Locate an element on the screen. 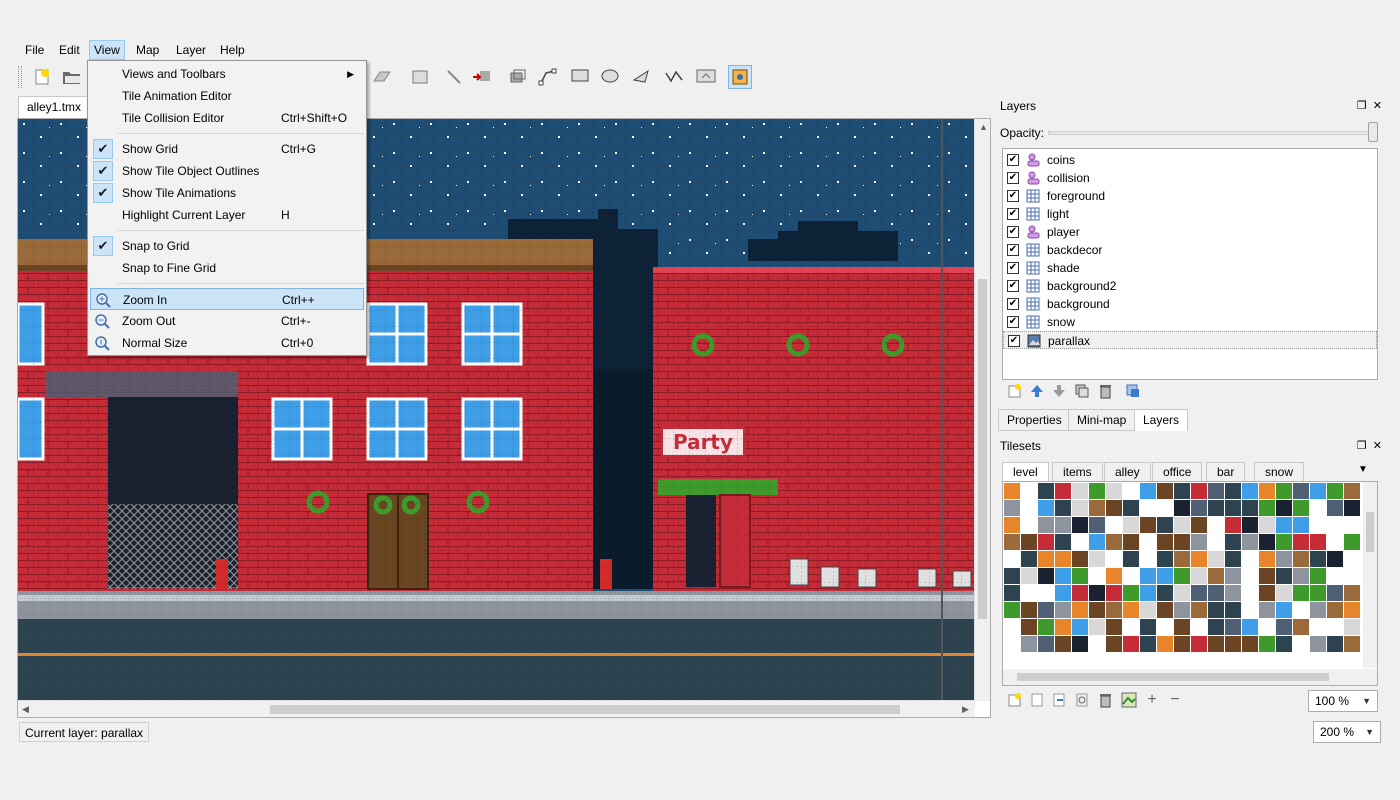 The width and height of the screenshot is (1400, 800). new-tileset-button is located at coordinates (1015, 700).